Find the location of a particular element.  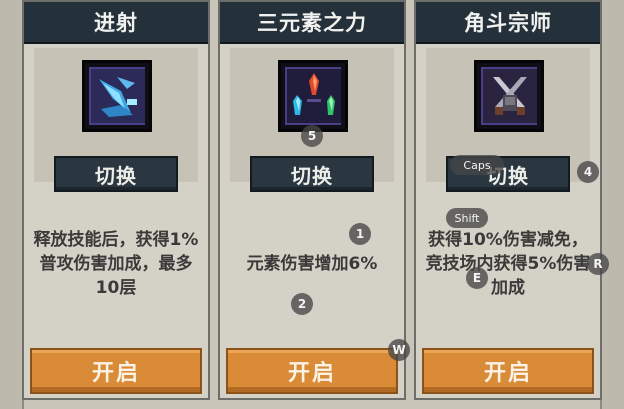

left-edge-panel is located at coordinates (12, 204).